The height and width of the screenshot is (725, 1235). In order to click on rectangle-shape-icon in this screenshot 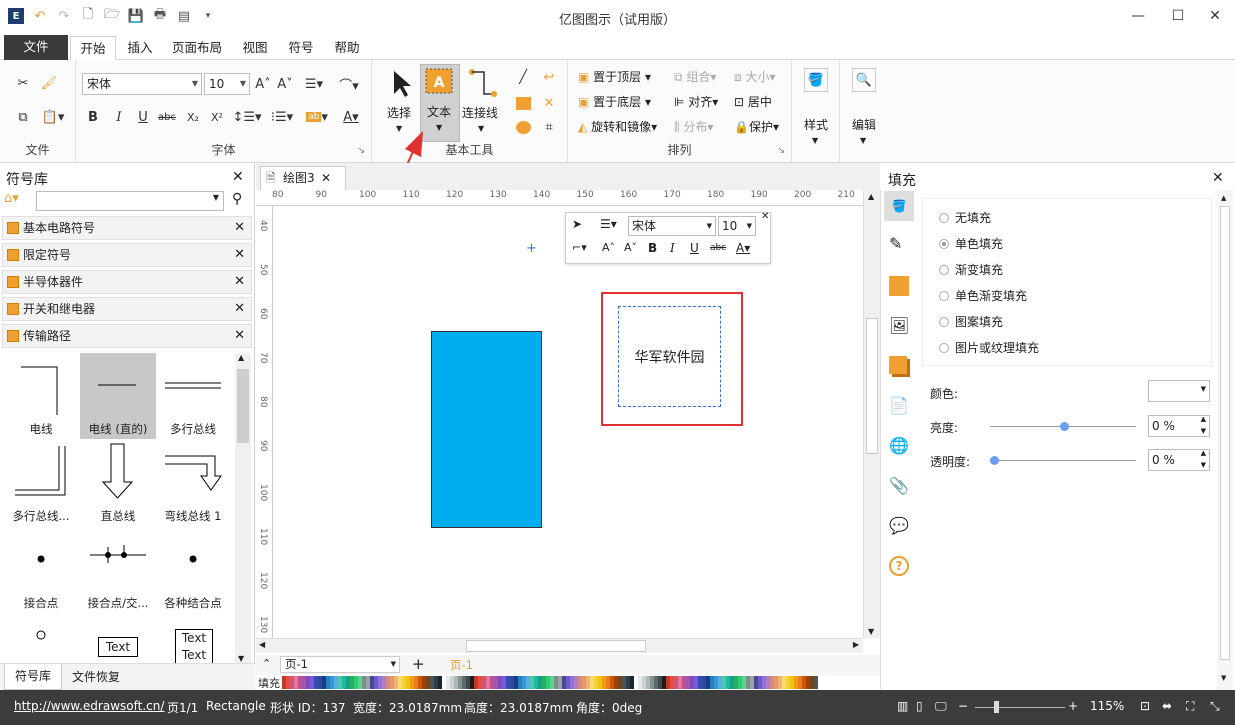, I will do `click(523, 103)`.